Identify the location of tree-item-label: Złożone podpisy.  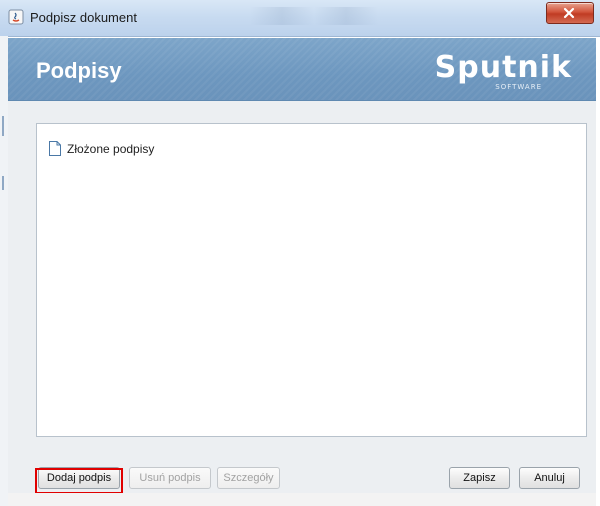
(111, 148).